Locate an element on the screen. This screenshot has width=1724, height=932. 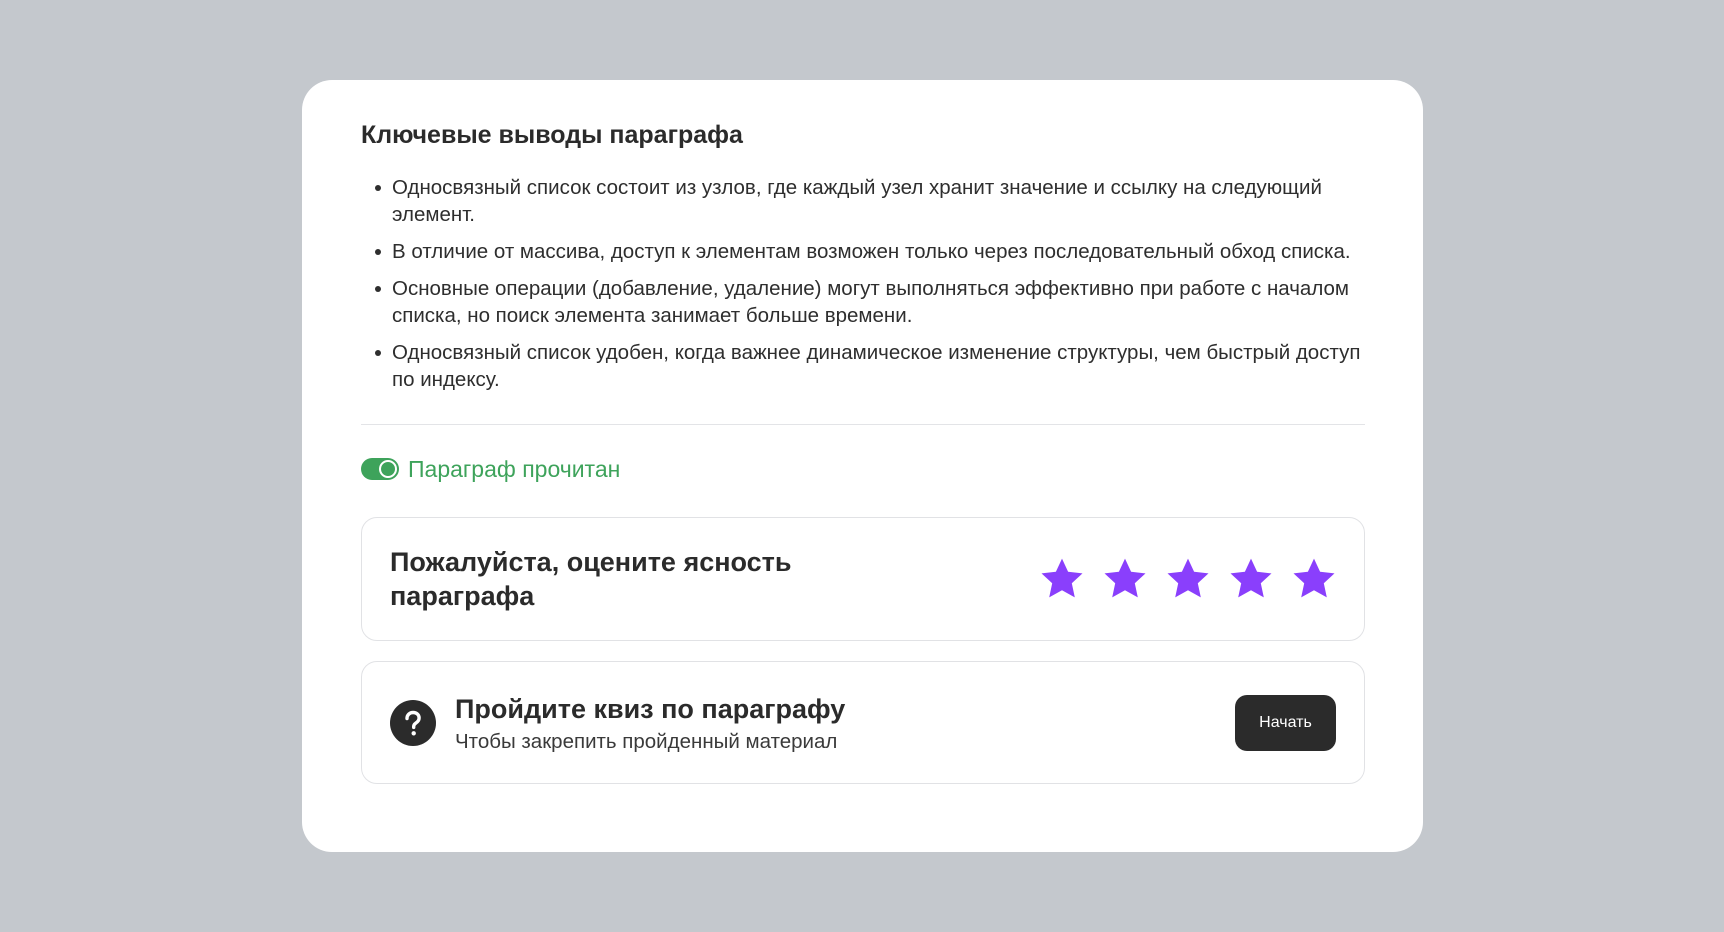
quiz-subtitle: Чтобы закрепить пройденный материал is located at coordinates (646, 741).